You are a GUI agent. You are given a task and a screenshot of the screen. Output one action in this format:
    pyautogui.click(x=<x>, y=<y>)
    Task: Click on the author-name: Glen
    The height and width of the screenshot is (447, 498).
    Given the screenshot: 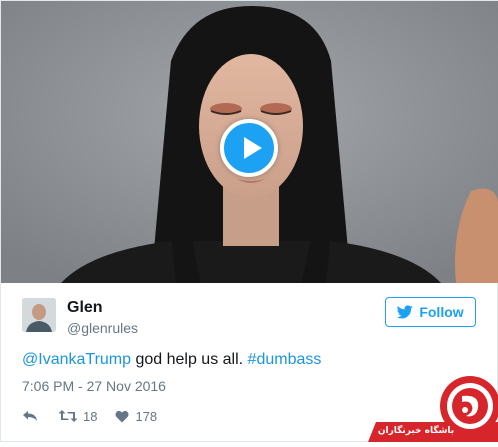 What is the action you would take?
    pyautogui.click(x=85, y=308)
    